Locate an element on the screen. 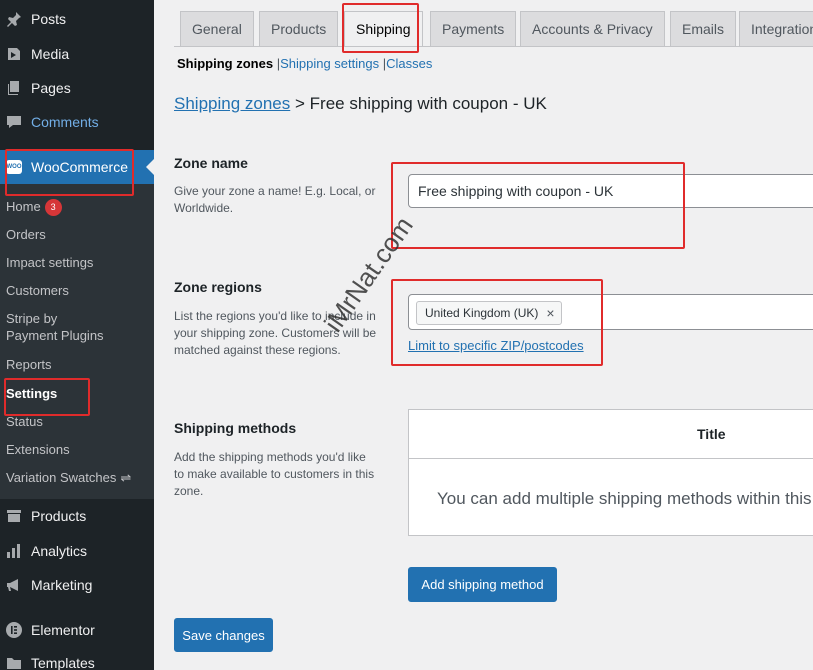 The width and height of the screenshot is (813, 670). menu-templates-label: Templates is located at coordinates (63, 662).